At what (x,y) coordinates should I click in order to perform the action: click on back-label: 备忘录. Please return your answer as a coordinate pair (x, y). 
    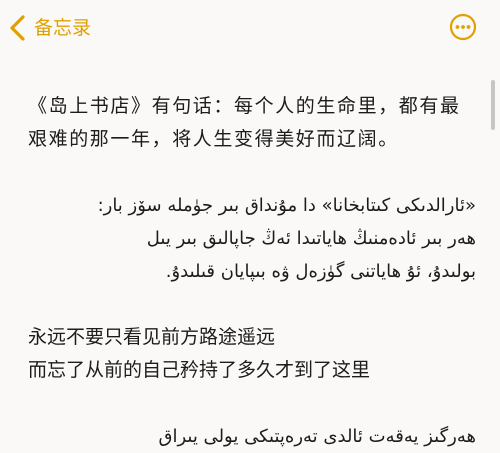
    Looking at the image, I should click on (63, 27).